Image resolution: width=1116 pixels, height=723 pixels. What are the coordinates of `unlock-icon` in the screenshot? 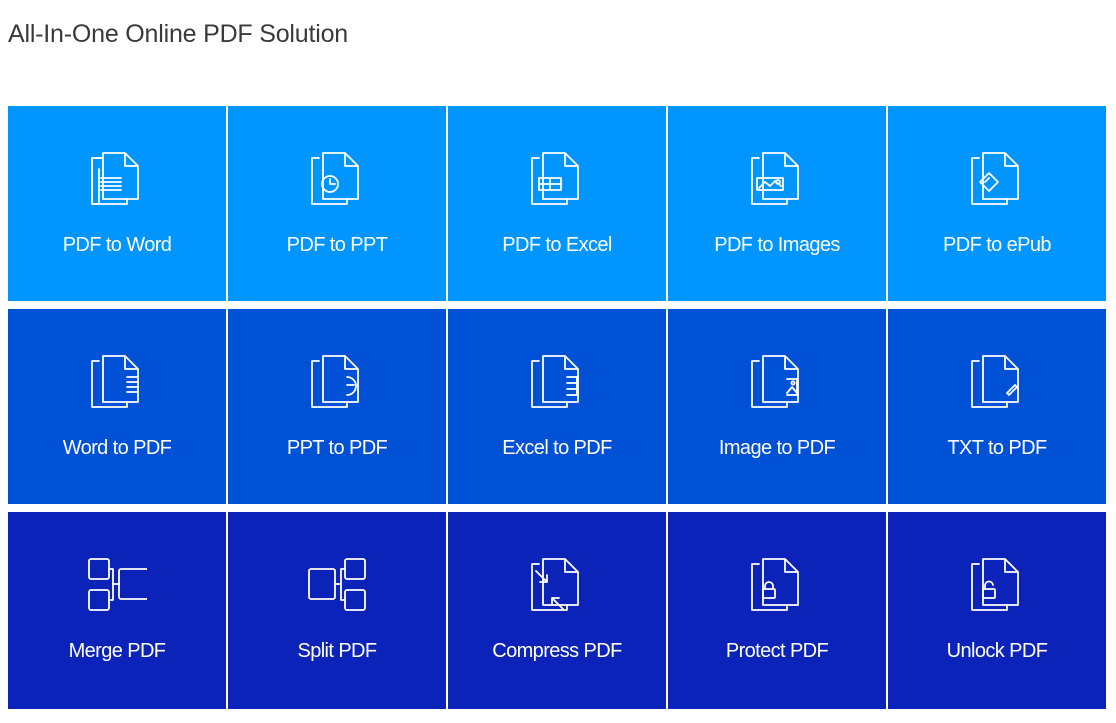 It's located at (997, 585).